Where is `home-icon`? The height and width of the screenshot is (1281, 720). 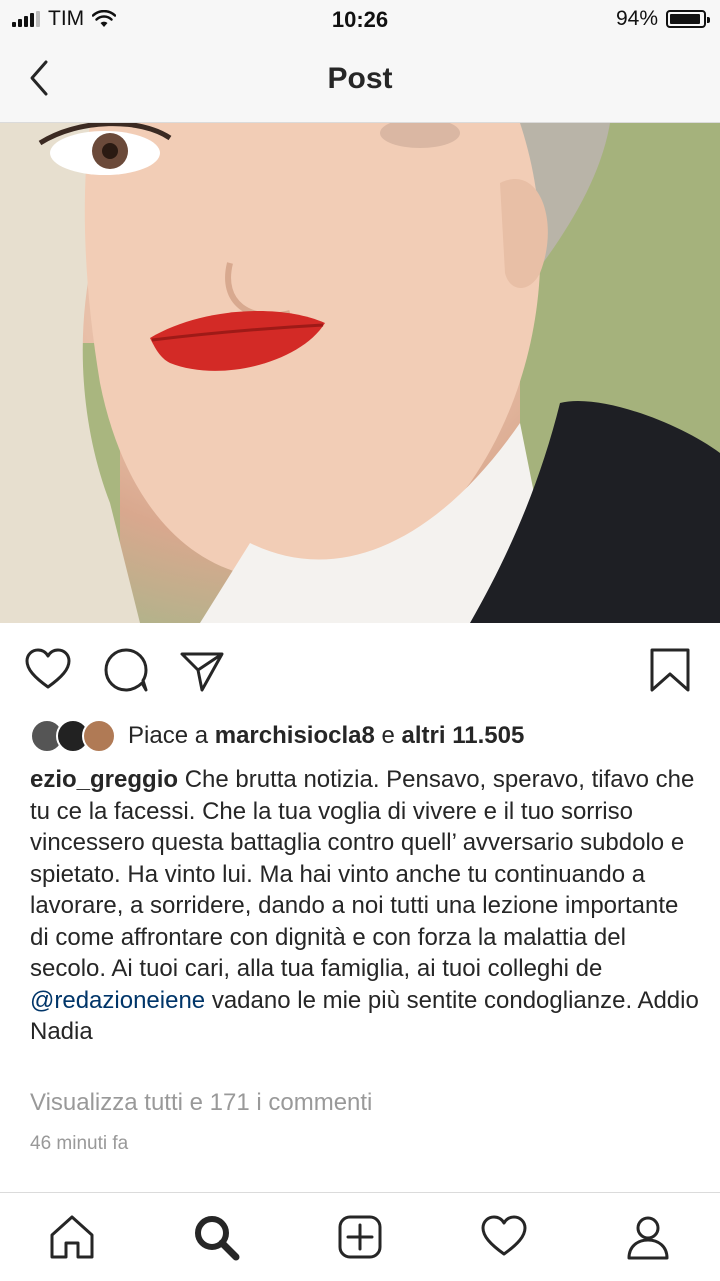
home-icon is located at coordinates (72, 1237).